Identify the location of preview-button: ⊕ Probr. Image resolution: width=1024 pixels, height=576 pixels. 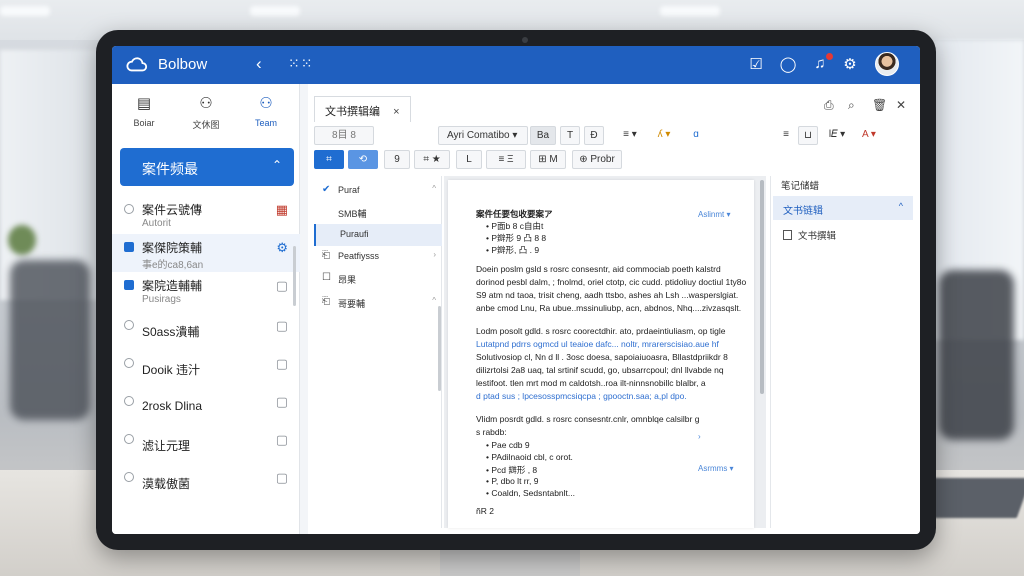
(597, 159).